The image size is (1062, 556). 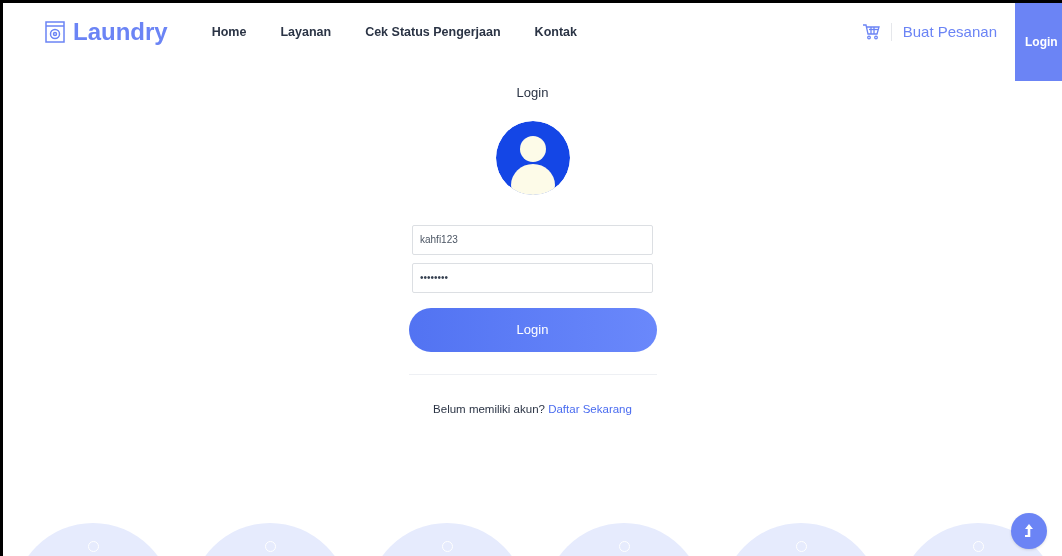 I want to click on scroll-top-button, so click(x=1029, y=531).